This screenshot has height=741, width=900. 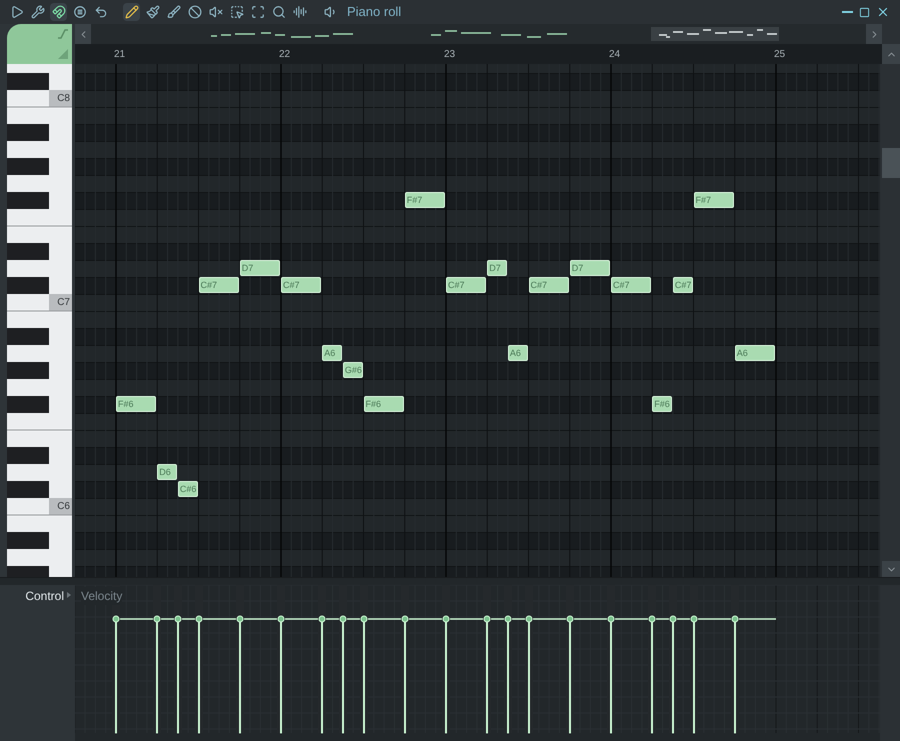 What do you see at coordinates (450, 55) in the screenshot?
I see `bar-number: 23` at bounding box center [450, 55].